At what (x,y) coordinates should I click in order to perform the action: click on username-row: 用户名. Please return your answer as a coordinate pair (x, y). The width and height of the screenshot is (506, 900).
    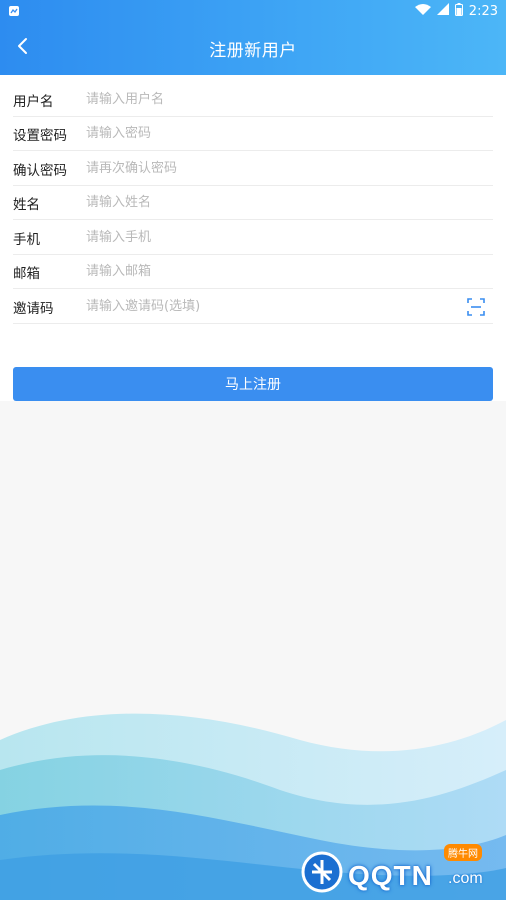
    Looking at the image, I should click on (253, 100).